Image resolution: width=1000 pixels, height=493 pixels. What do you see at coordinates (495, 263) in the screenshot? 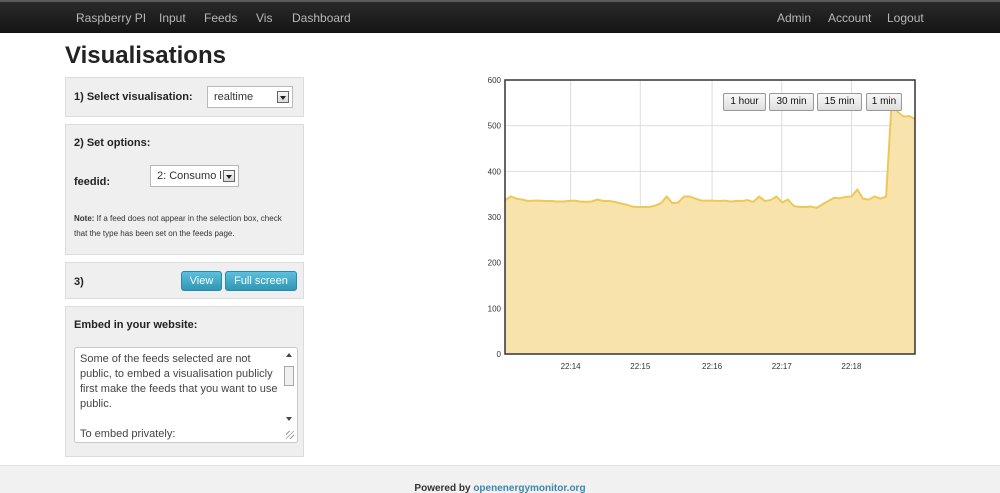
I see `y-tick-label: 200` at bounding box center [495, 263].